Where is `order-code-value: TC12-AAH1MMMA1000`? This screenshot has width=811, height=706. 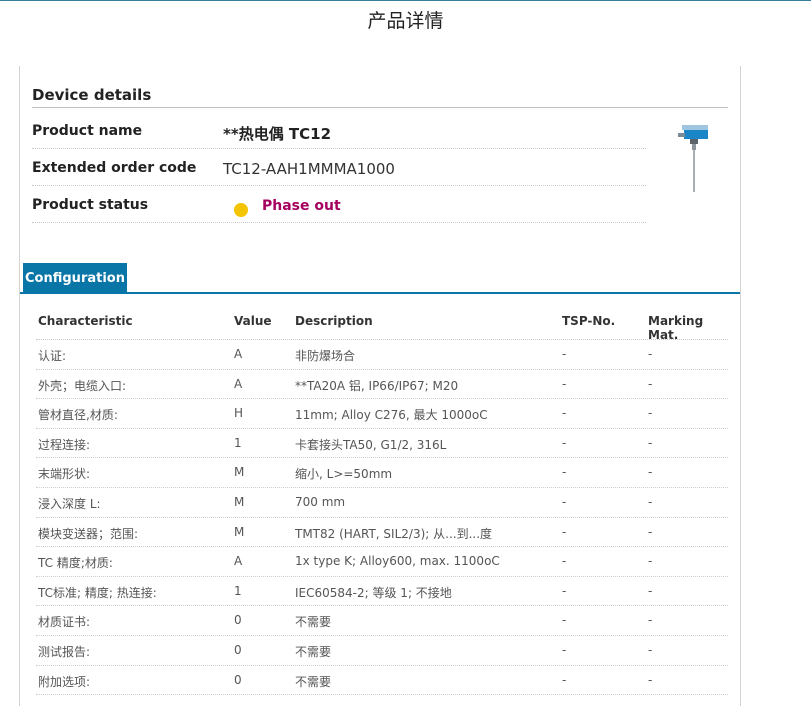 order-code-value: TC12-AAH1MMMA1000 is located at coordinates (309, 169).